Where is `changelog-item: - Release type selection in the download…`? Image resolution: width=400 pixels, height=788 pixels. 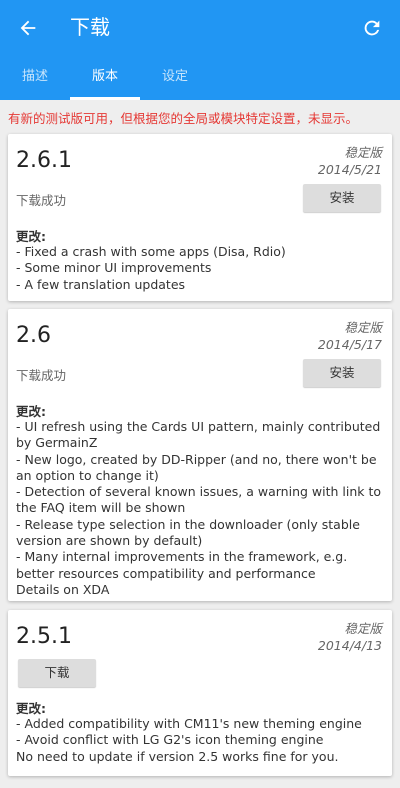
changelog-item: - Release type selection in the download… is located at coordinates (188, 532).